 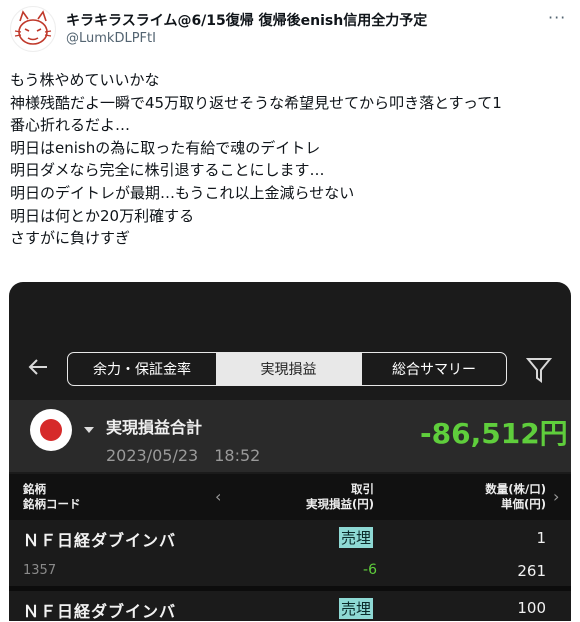 I want to click on tweet-line: 明日のデイトレが最期…もうこれ以上金減らせない, so click(x=182, y=192).